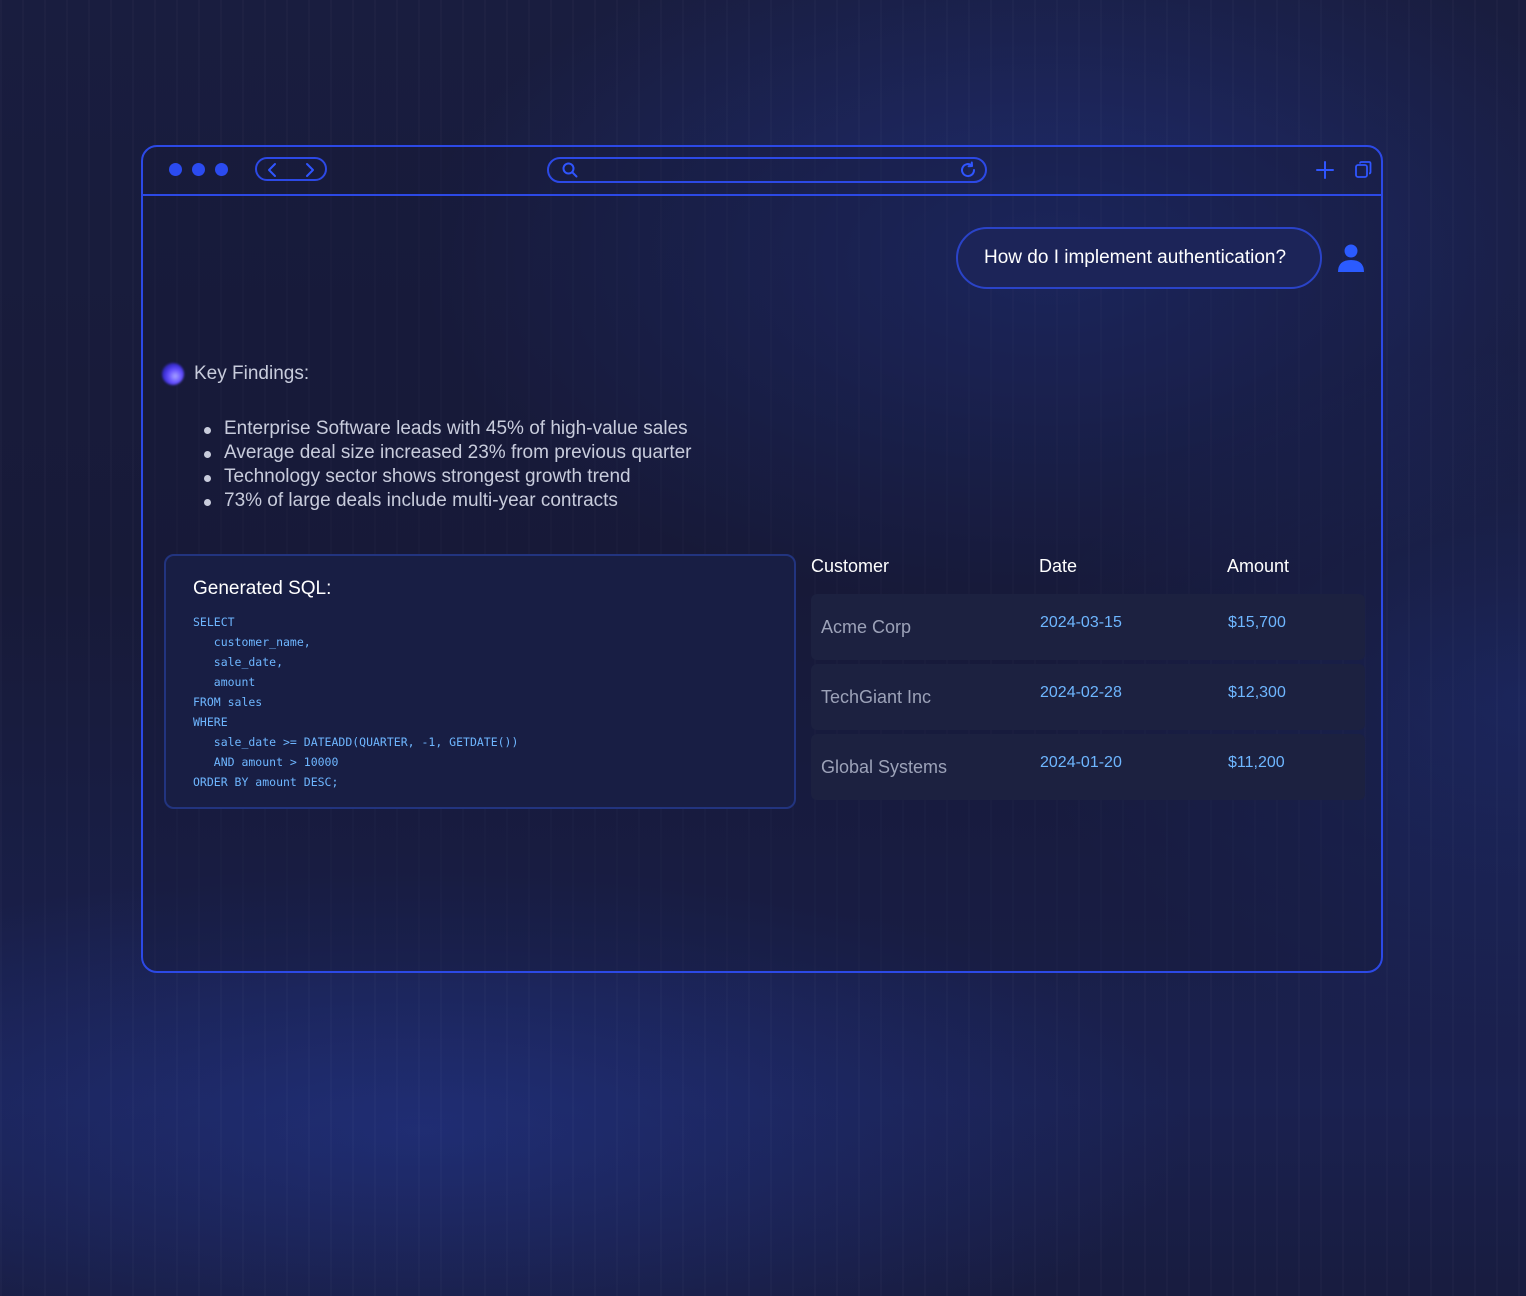 The width and height of the screenshot is (1526, 1296). I want to click on browser-titlebar, so click(762, 171).